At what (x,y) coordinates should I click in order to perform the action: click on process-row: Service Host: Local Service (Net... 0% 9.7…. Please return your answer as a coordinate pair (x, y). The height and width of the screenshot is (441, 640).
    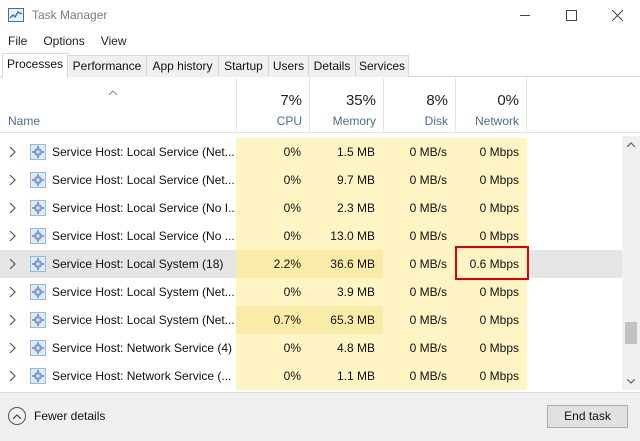
    Looking at the image, I should click on (311, 180).